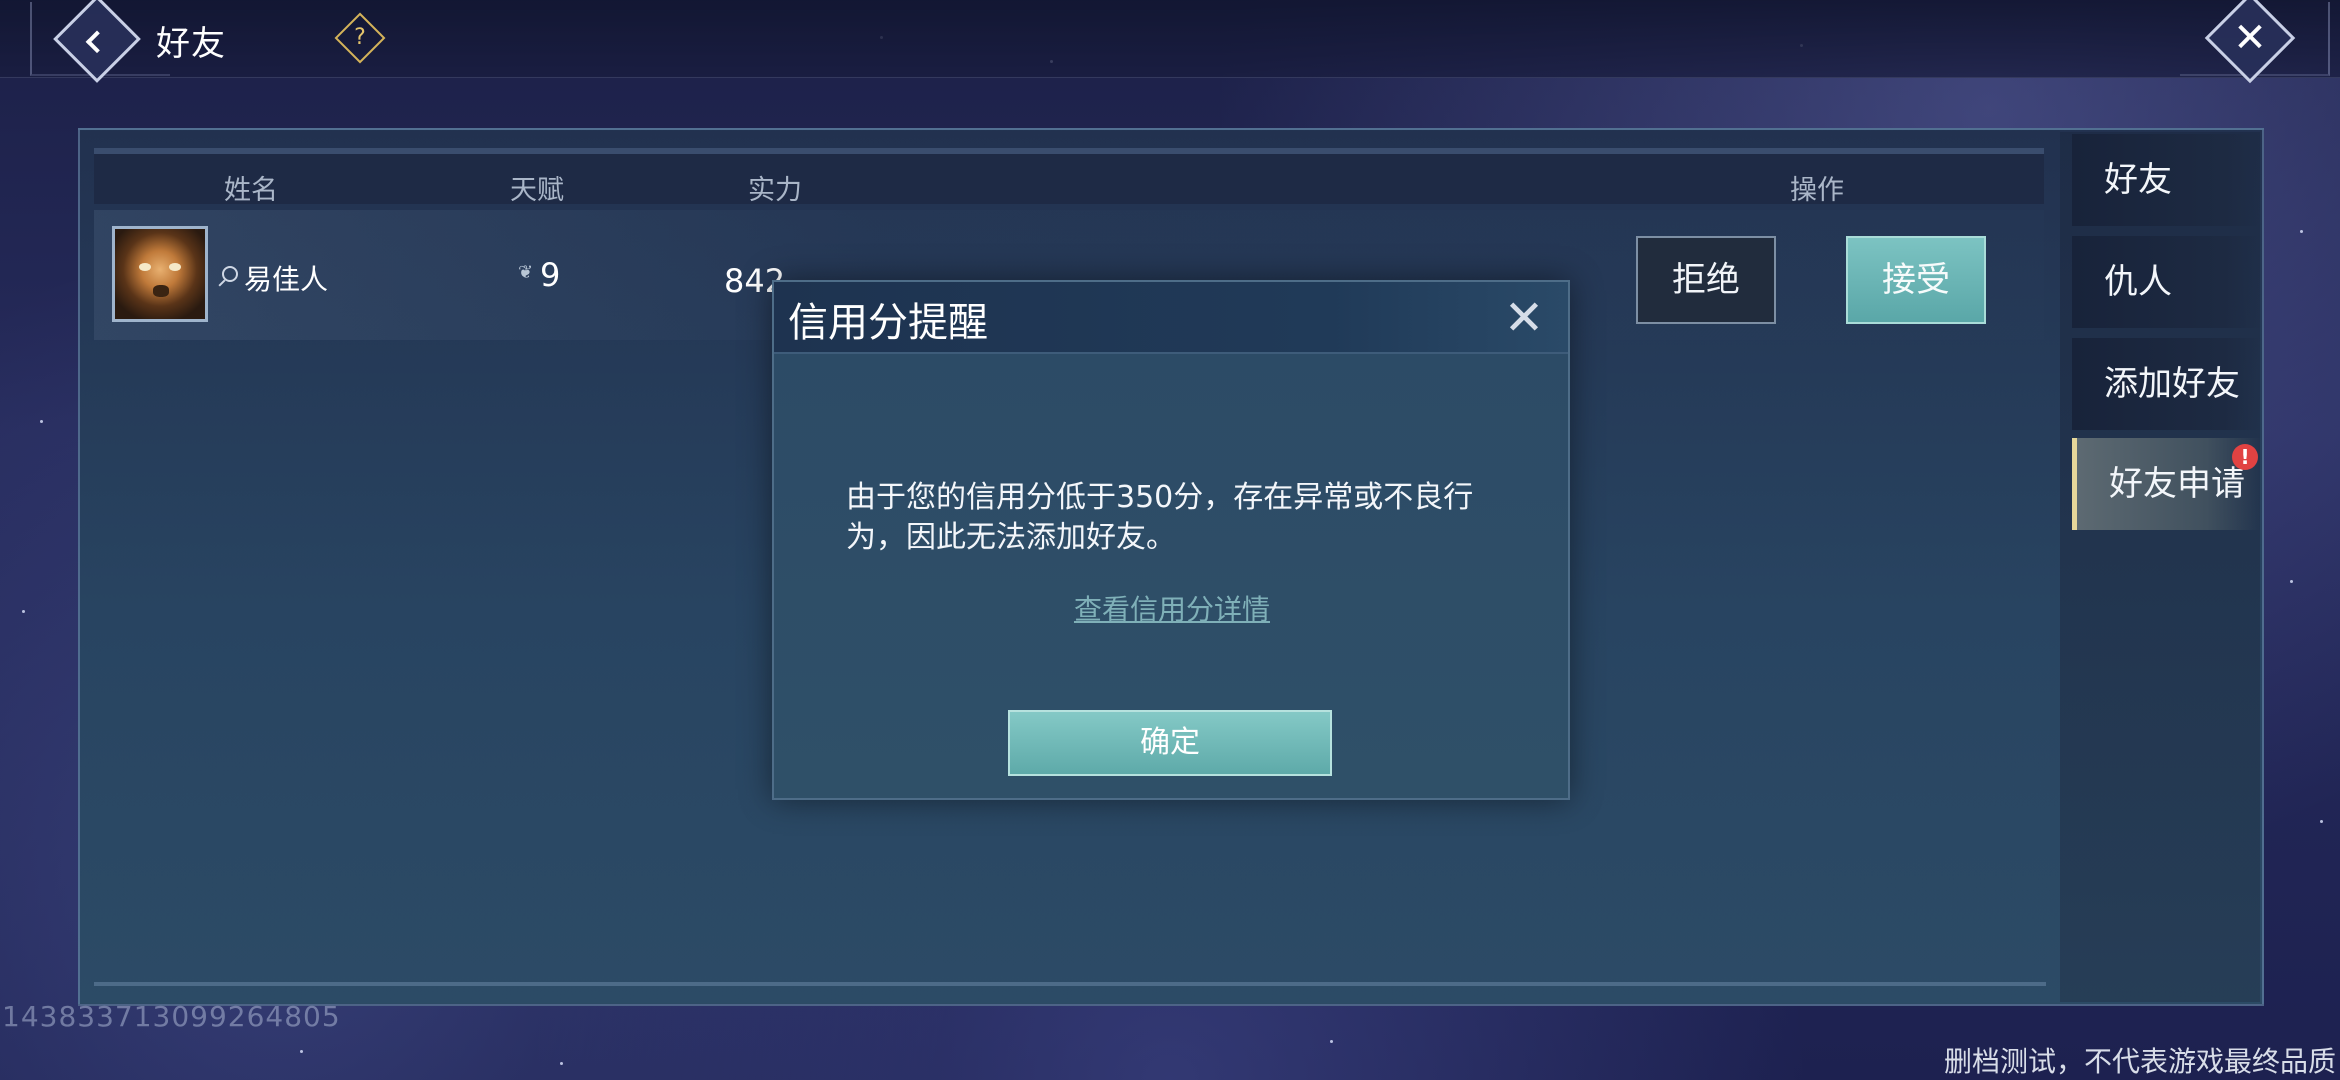  Describe the element at coordinates (888, 323) in the screenshot. I see `dialog-title: 信用分提醒` at that location.